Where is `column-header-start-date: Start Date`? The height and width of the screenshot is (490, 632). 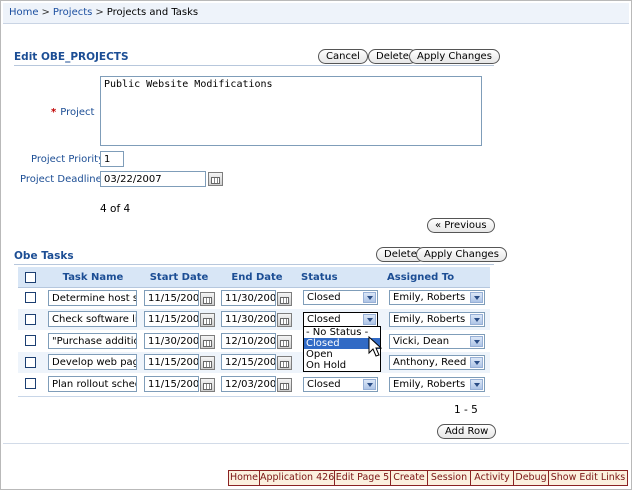 column-header-start-date: Start Date is located at coordinates (179, 277).